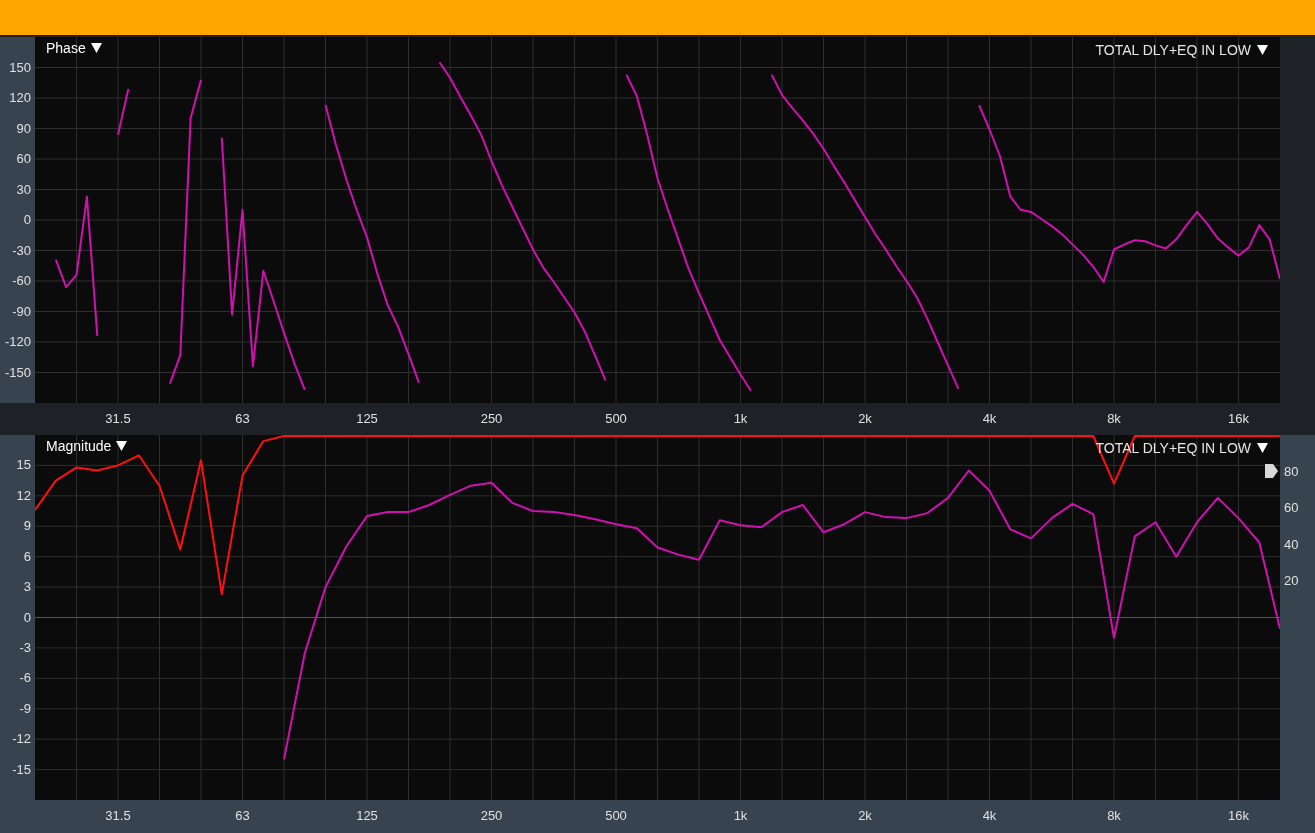 The width and height of the screenshot is (1315, 833). Describe the element at coordinates (1291, 580) in the screenshot. I see `axis-tick-label: 20` at that location.